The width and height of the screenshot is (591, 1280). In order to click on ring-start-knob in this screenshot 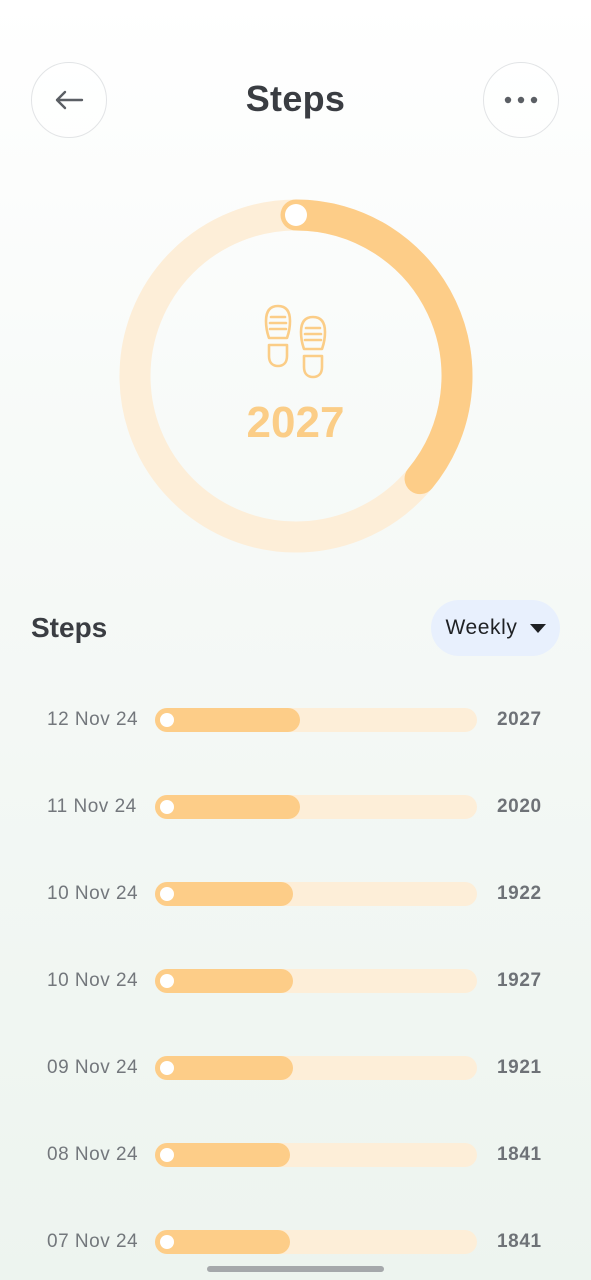, I will do `click(296, 215)`.